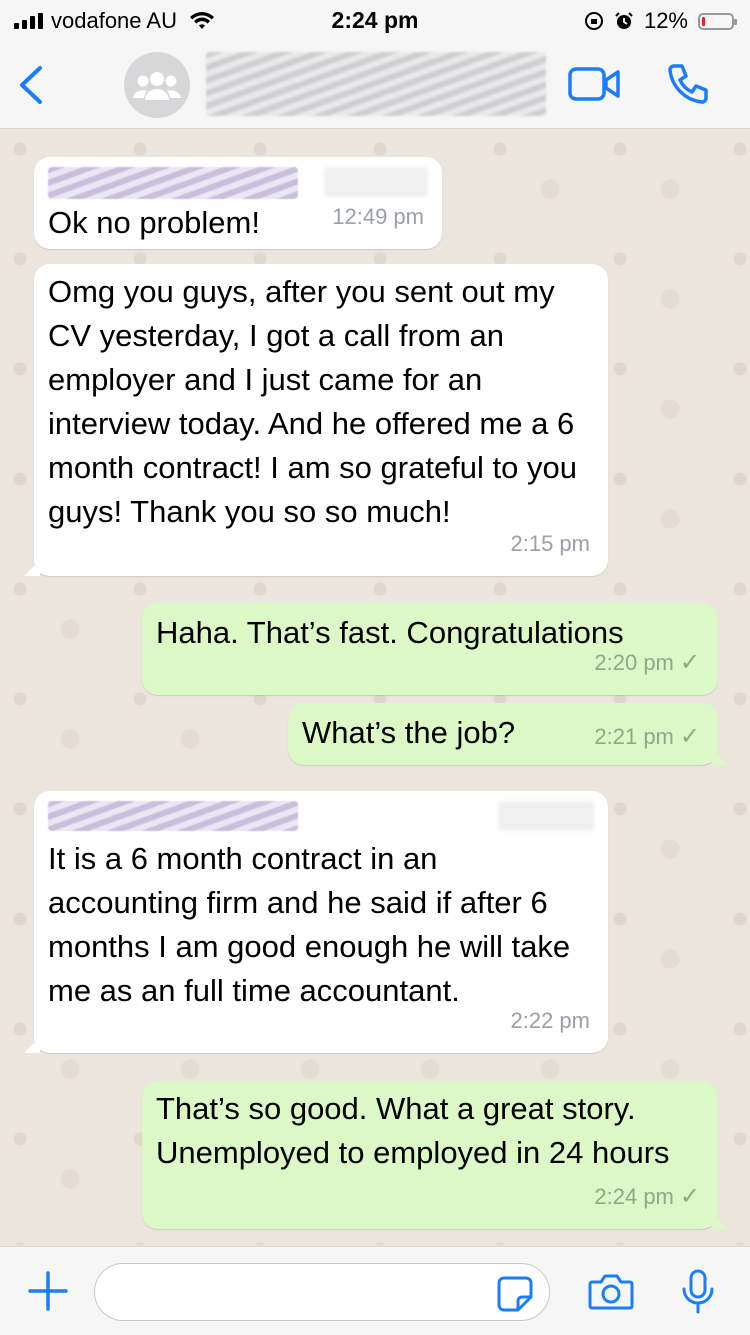 Image resolution: width=750 pixels, height=1335 pixels. What do you see at coordinates (508, 734) in the screenshot?
I see `message-outgoing: What’s the job? 2:21 pm ✓` at bounding box center [508, 734].